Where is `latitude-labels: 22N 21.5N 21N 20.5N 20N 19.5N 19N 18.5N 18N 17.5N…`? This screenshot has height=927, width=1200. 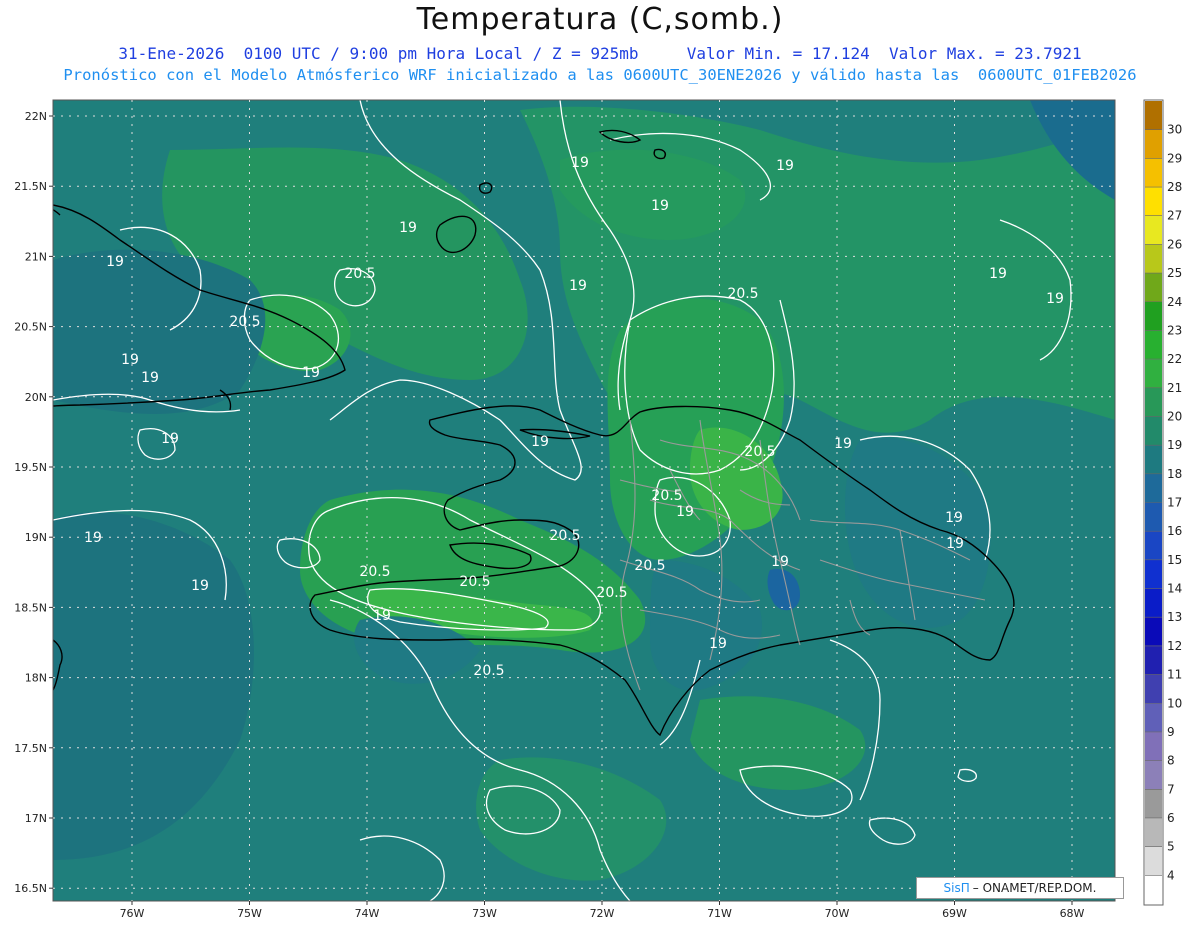
latitude-labels: 22N 21.5N 21N 20.5N 20N 19.5N 19N 18.5N 18N 17.5N… is located at coordinates (30, 502).